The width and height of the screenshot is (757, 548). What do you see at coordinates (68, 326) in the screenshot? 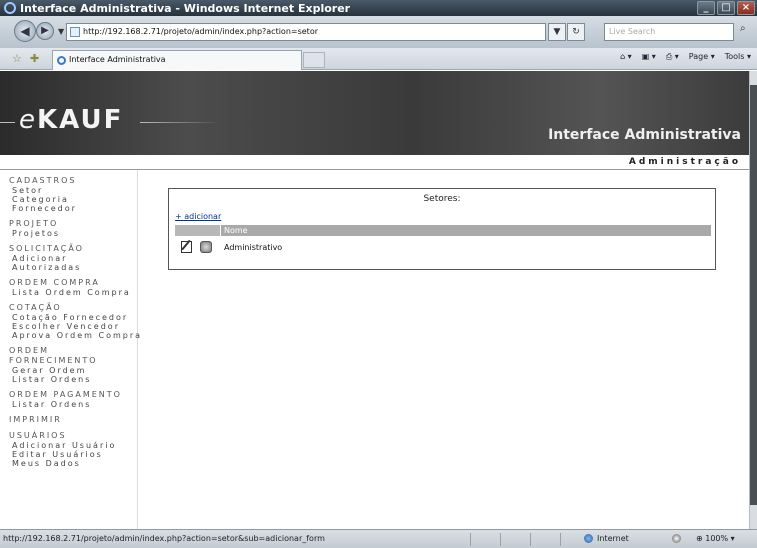
I see `menu-item-escolher-vencedor: Escolher Vencedor` at bounding box center [68, 326].